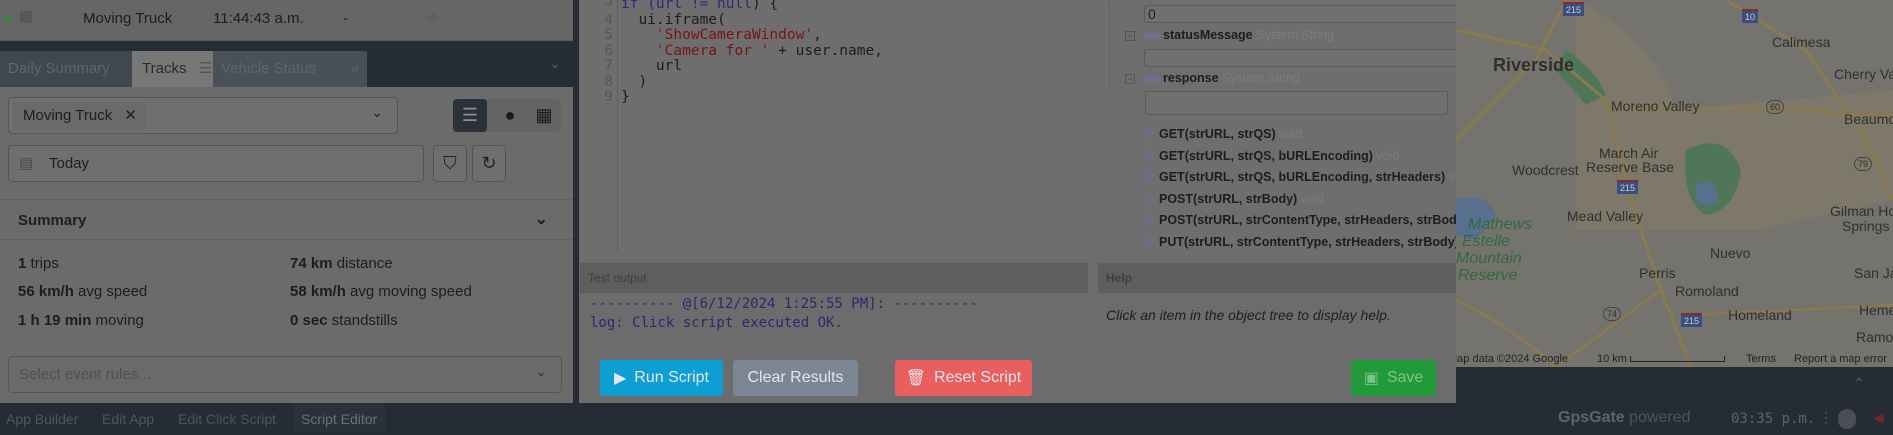 The width and height of the screenshot is (1893, 435). Describe the element at coordinates (52, 220) in the screenshot. I see `summary-title: Summary` at that location.